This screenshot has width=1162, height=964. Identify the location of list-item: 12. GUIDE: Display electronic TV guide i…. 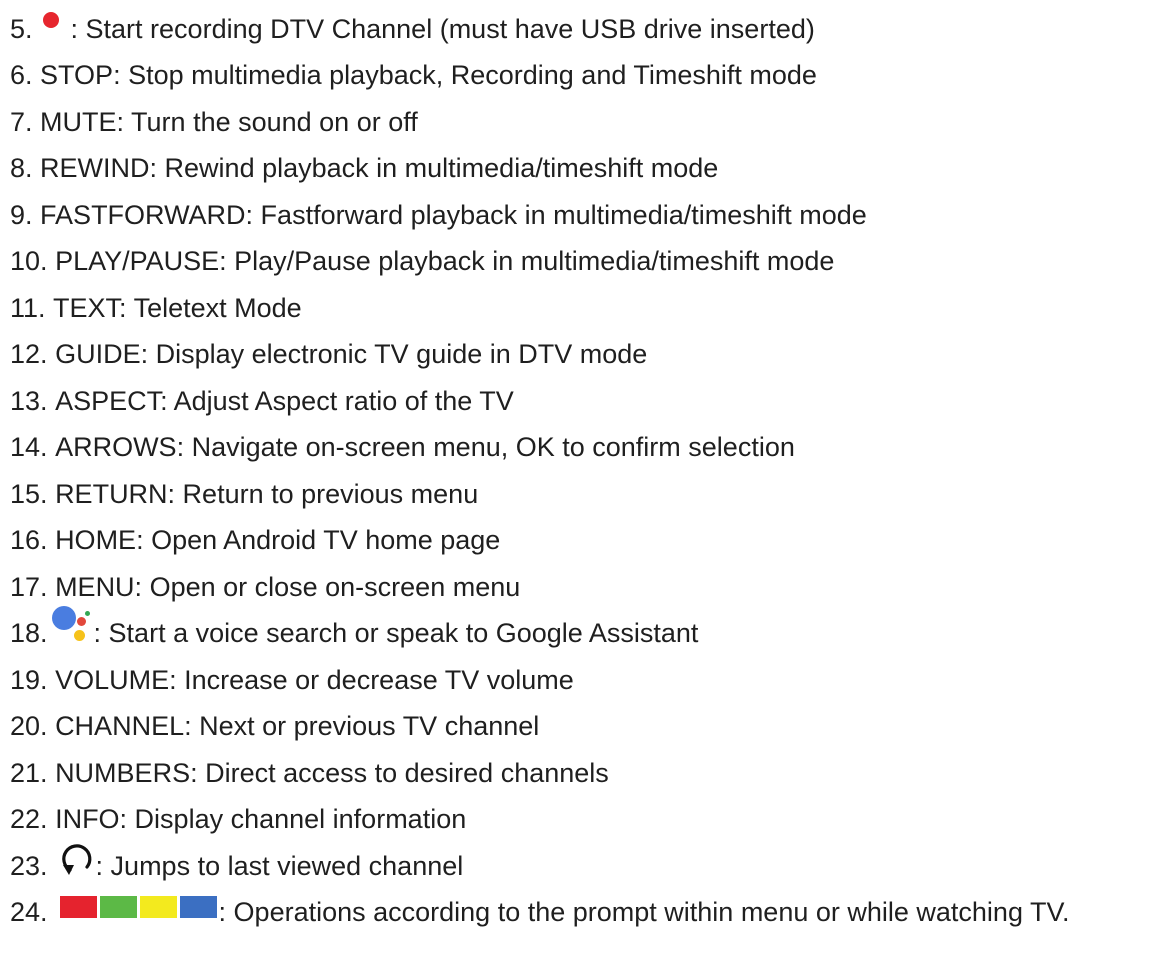
(585, 355).